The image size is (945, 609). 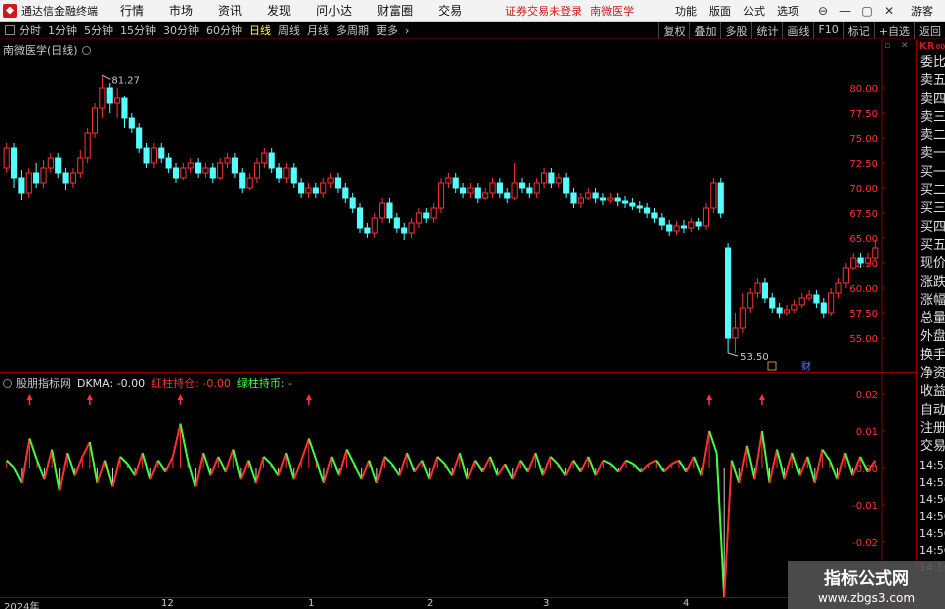 I want to click on settings-dot-icon, so click(x=86, y=50).